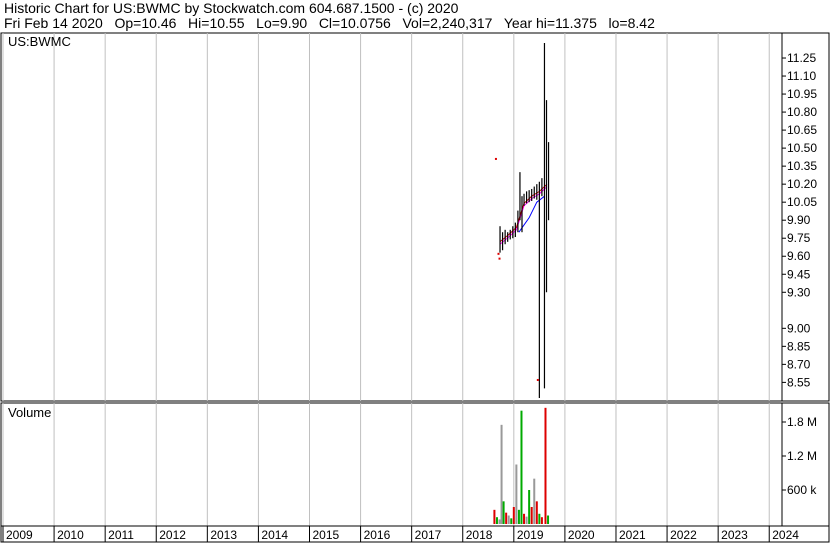 This screenshot has height=543, width=830. I want to click on year-label-2014: 2014, so click(274, 535).